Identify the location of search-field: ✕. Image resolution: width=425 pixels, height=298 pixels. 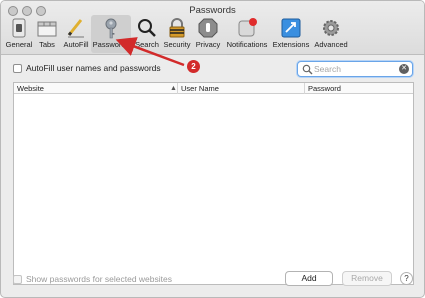
(355, 69).